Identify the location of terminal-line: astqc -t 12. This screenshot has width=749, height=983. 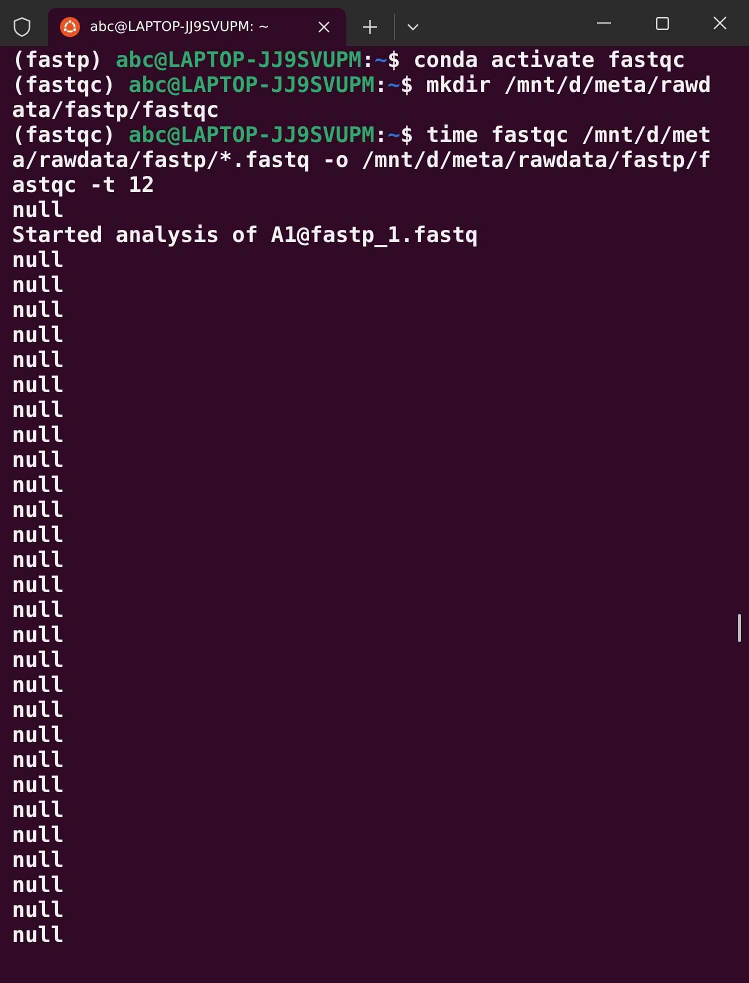
(83, 185).